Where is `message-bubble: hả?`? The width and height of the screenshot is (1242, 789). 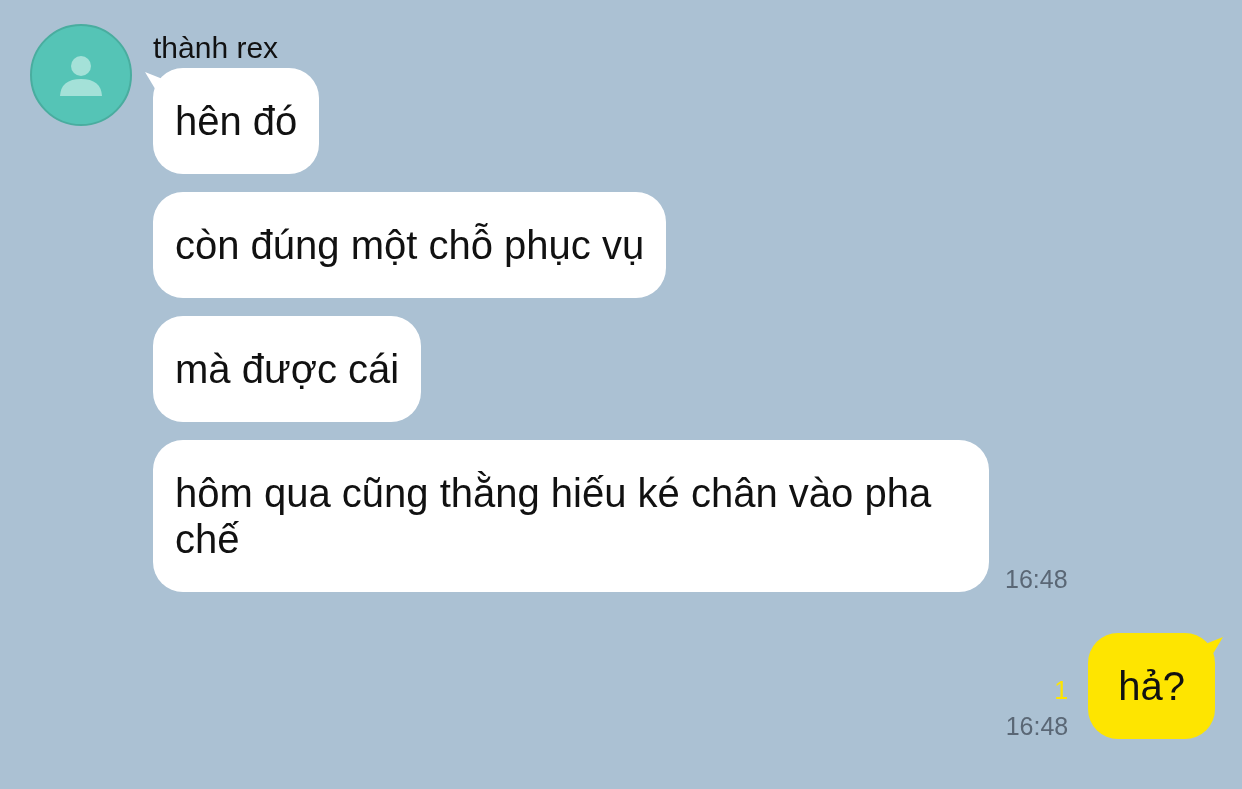
message-bubble: hả? is located at coordinates (1151, 686).